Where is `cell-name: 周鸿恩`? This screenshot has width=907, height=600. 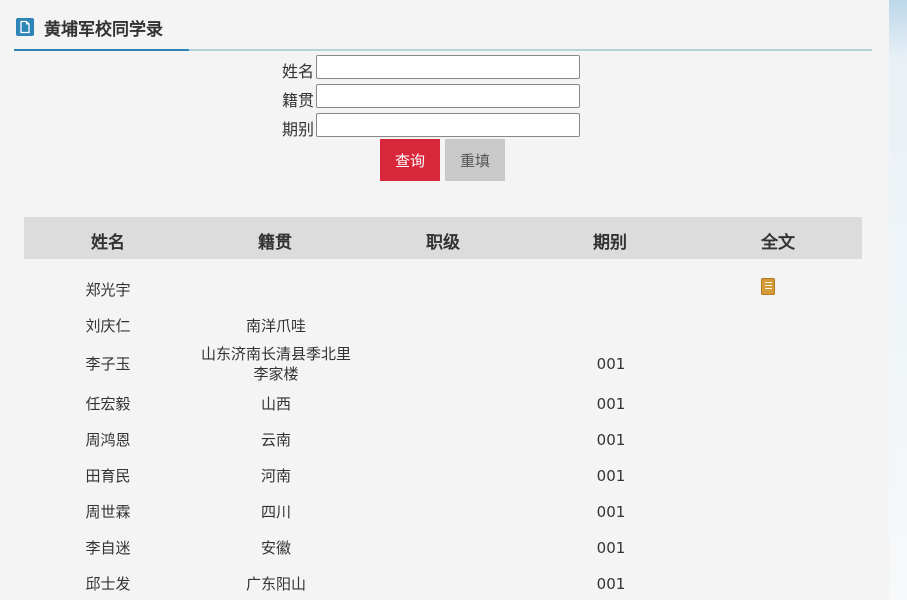 cell-name: 周鸿恩 is located at coordinates (108, 440).